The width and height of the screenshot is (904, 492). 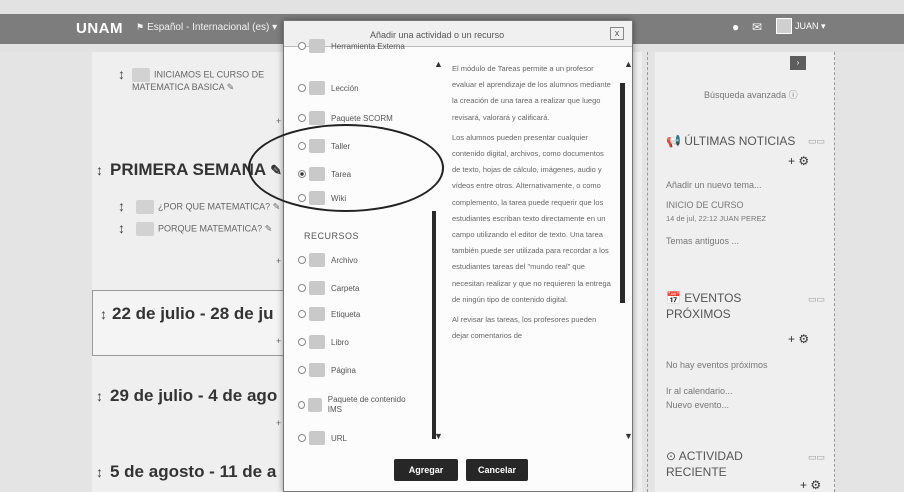 I want to click on option-book: Libro, so click(x=323, y=342).